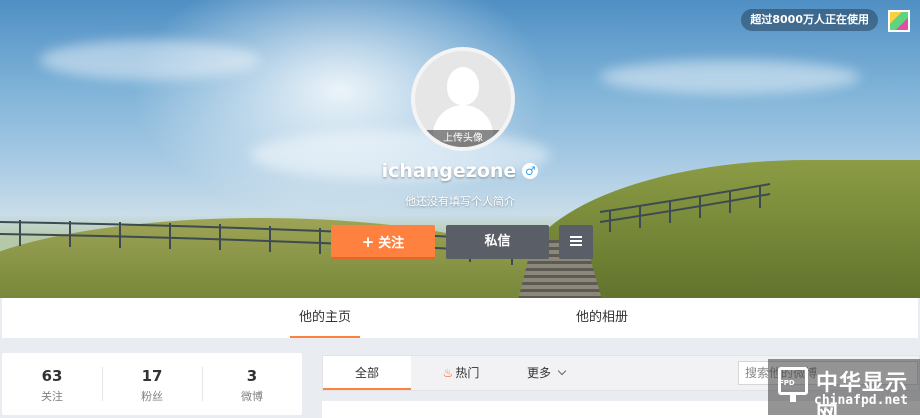  I want to click on watermark-url: chinafpd.net, so click(861, 400).